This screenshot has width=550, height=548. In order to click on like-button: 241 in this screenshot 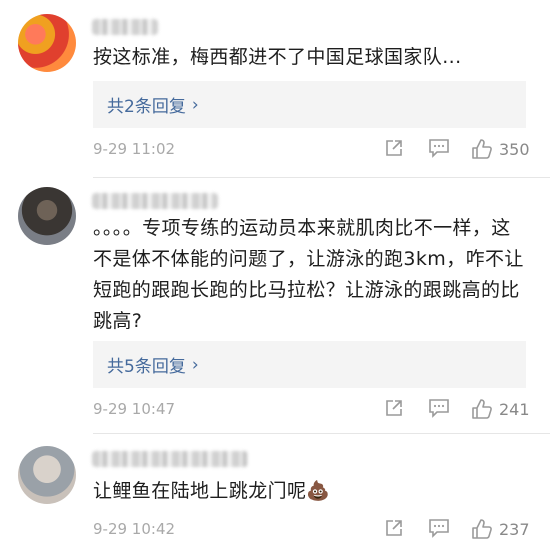, I will do `click(500, 409)`.